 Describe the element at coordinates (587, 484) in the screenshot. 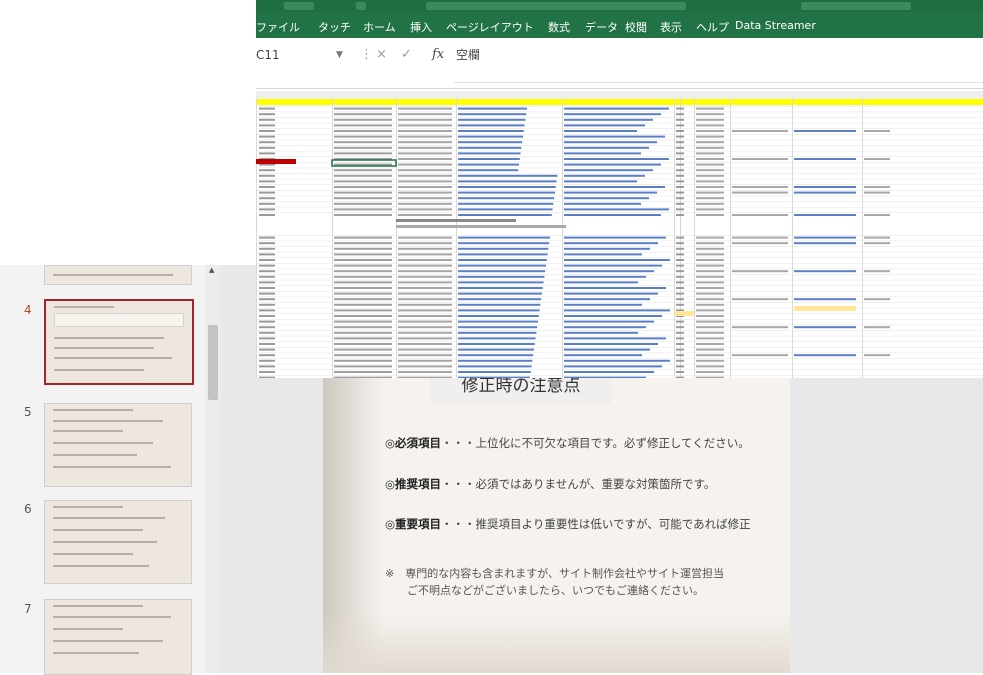

I see `slide-item-recommended: ◎推奨項目・・・必須ではありませんが、重要な対策箇所です。` at that location.